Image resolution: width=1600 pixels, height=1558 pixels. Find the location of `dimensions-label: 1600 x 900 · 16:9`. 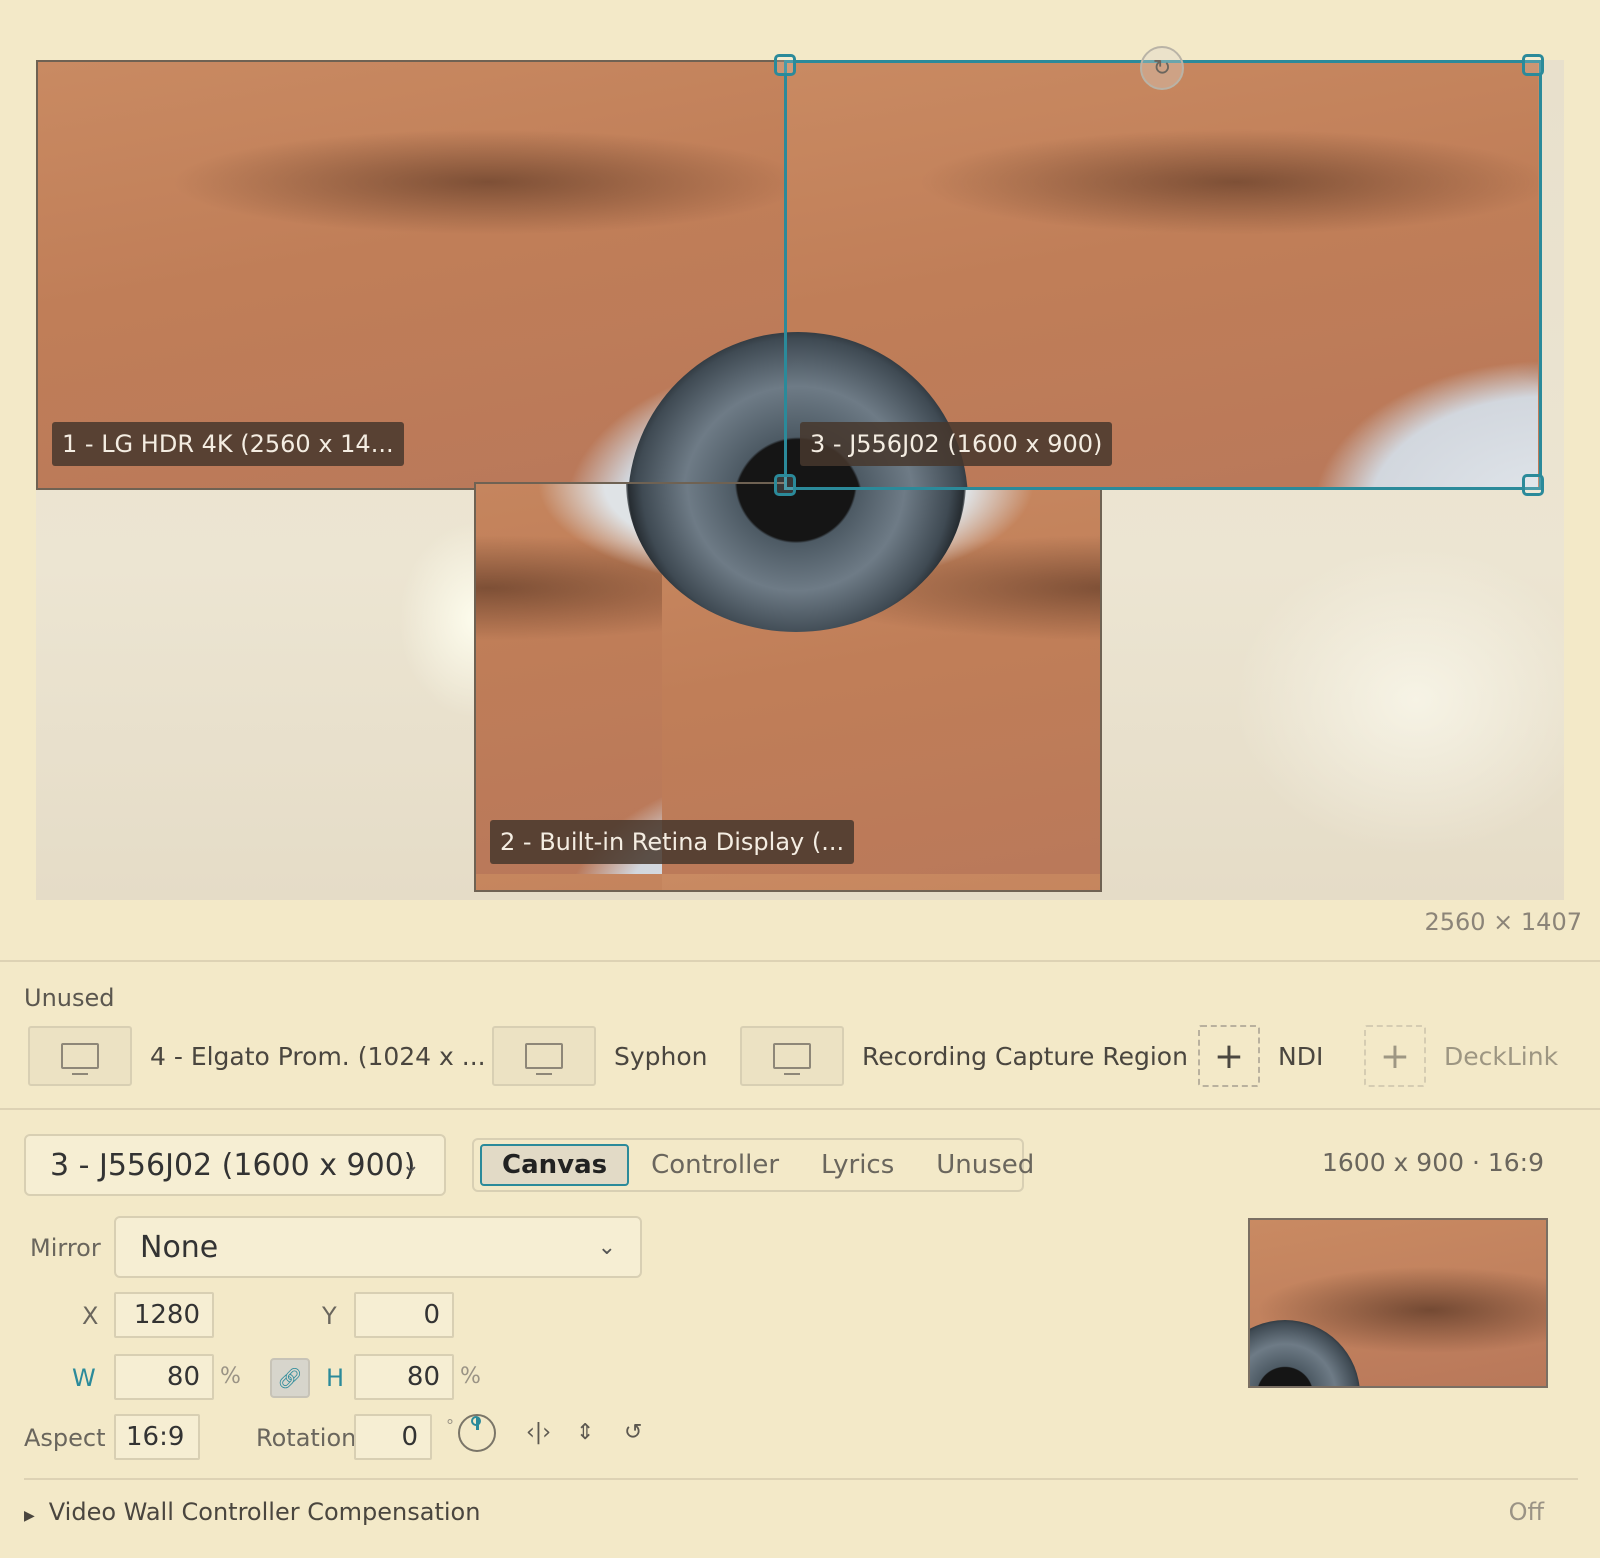

dimensions-label: 1600 x 900 · 16:9 is located at coordinates (1432, 1162).